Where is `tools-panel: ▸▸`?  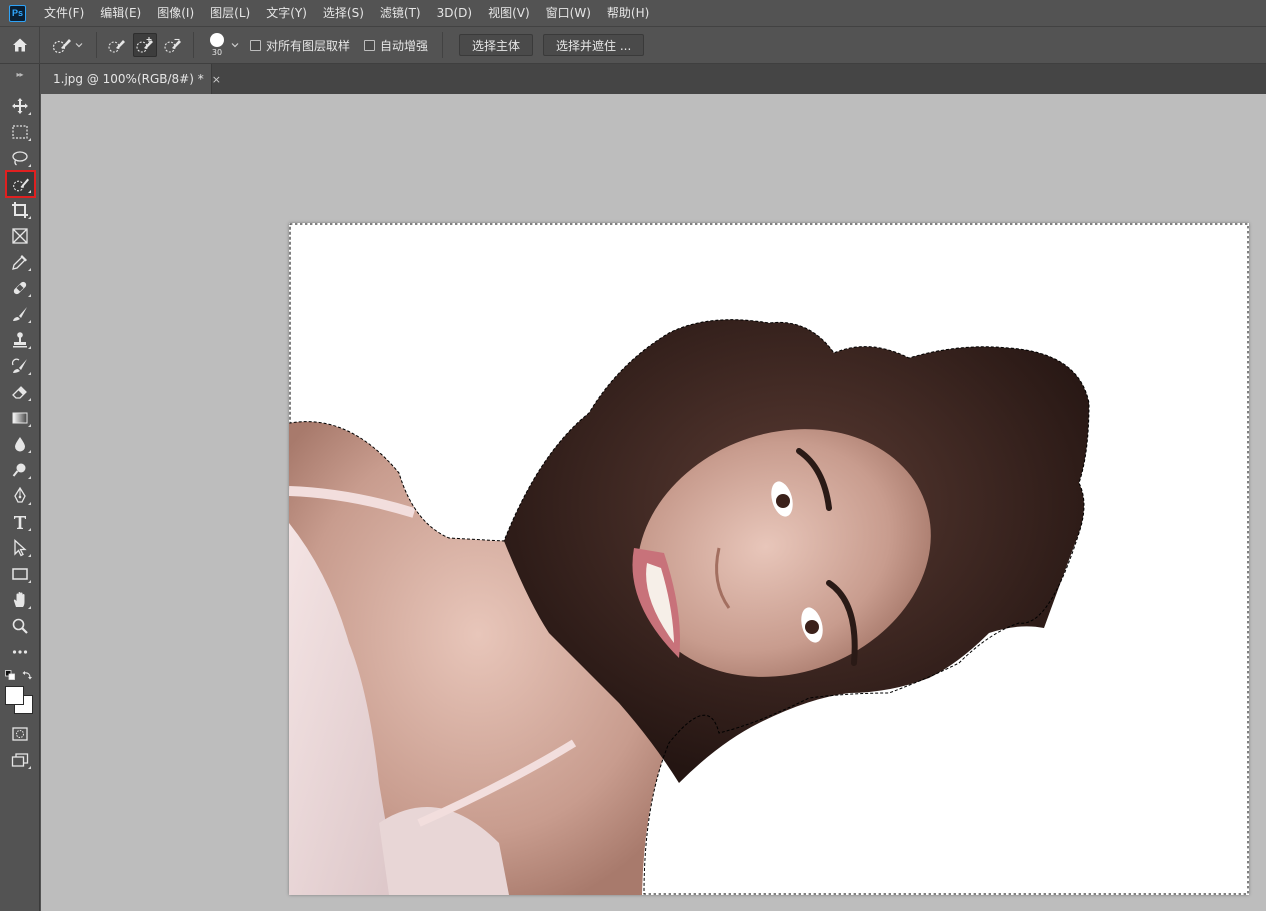 tools-panel: ▸▸ is located at coordinates (20, 487).